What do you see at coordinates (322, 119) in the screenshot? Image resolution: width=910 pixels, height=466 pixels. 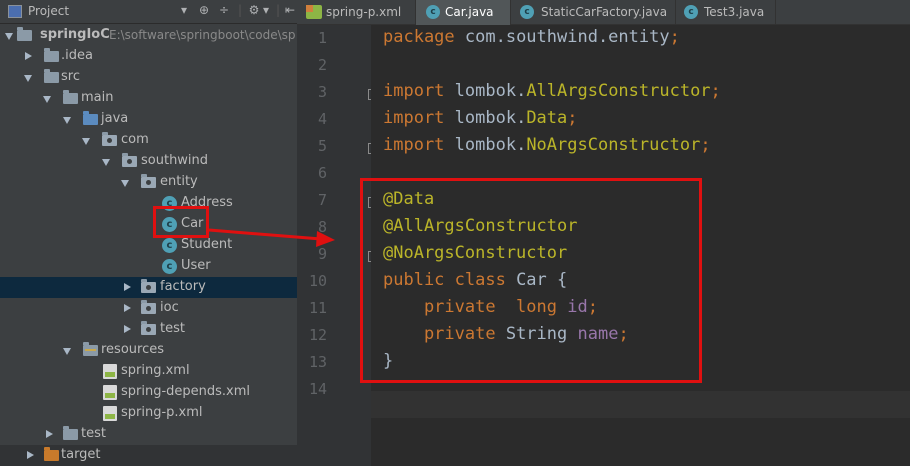 I see `line-number: 4` at bounding box center [322, 119].